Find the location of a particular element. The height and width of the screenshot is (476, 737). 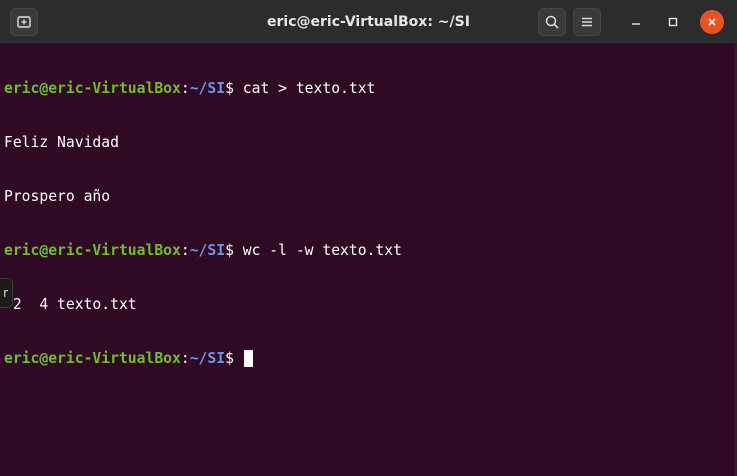

new-tab-button is located at coordinates (24, 22).